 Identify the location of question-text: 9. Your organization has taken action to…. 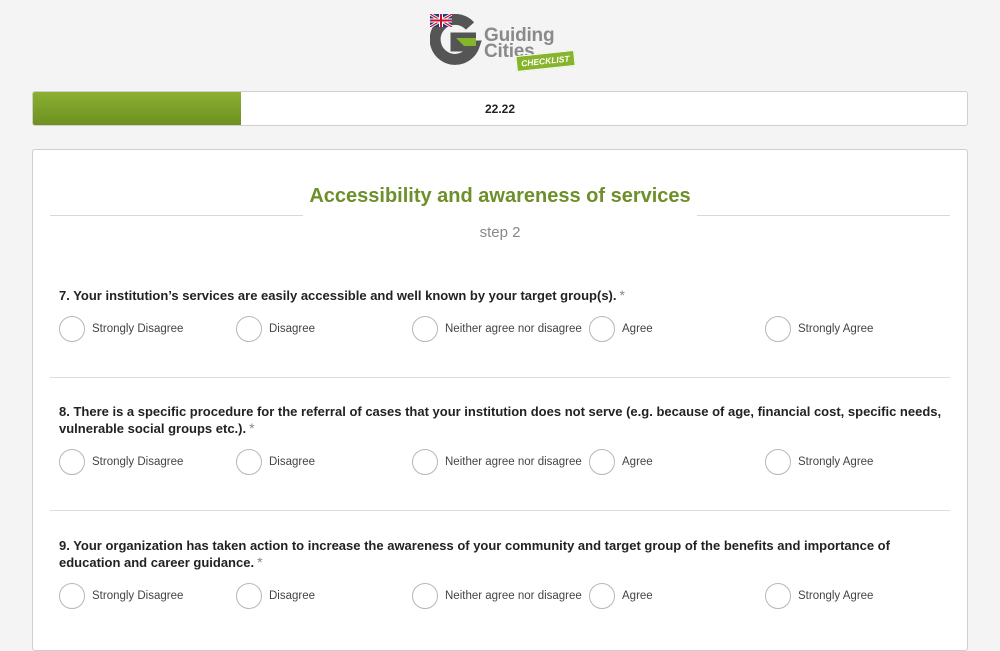
(474, 554).